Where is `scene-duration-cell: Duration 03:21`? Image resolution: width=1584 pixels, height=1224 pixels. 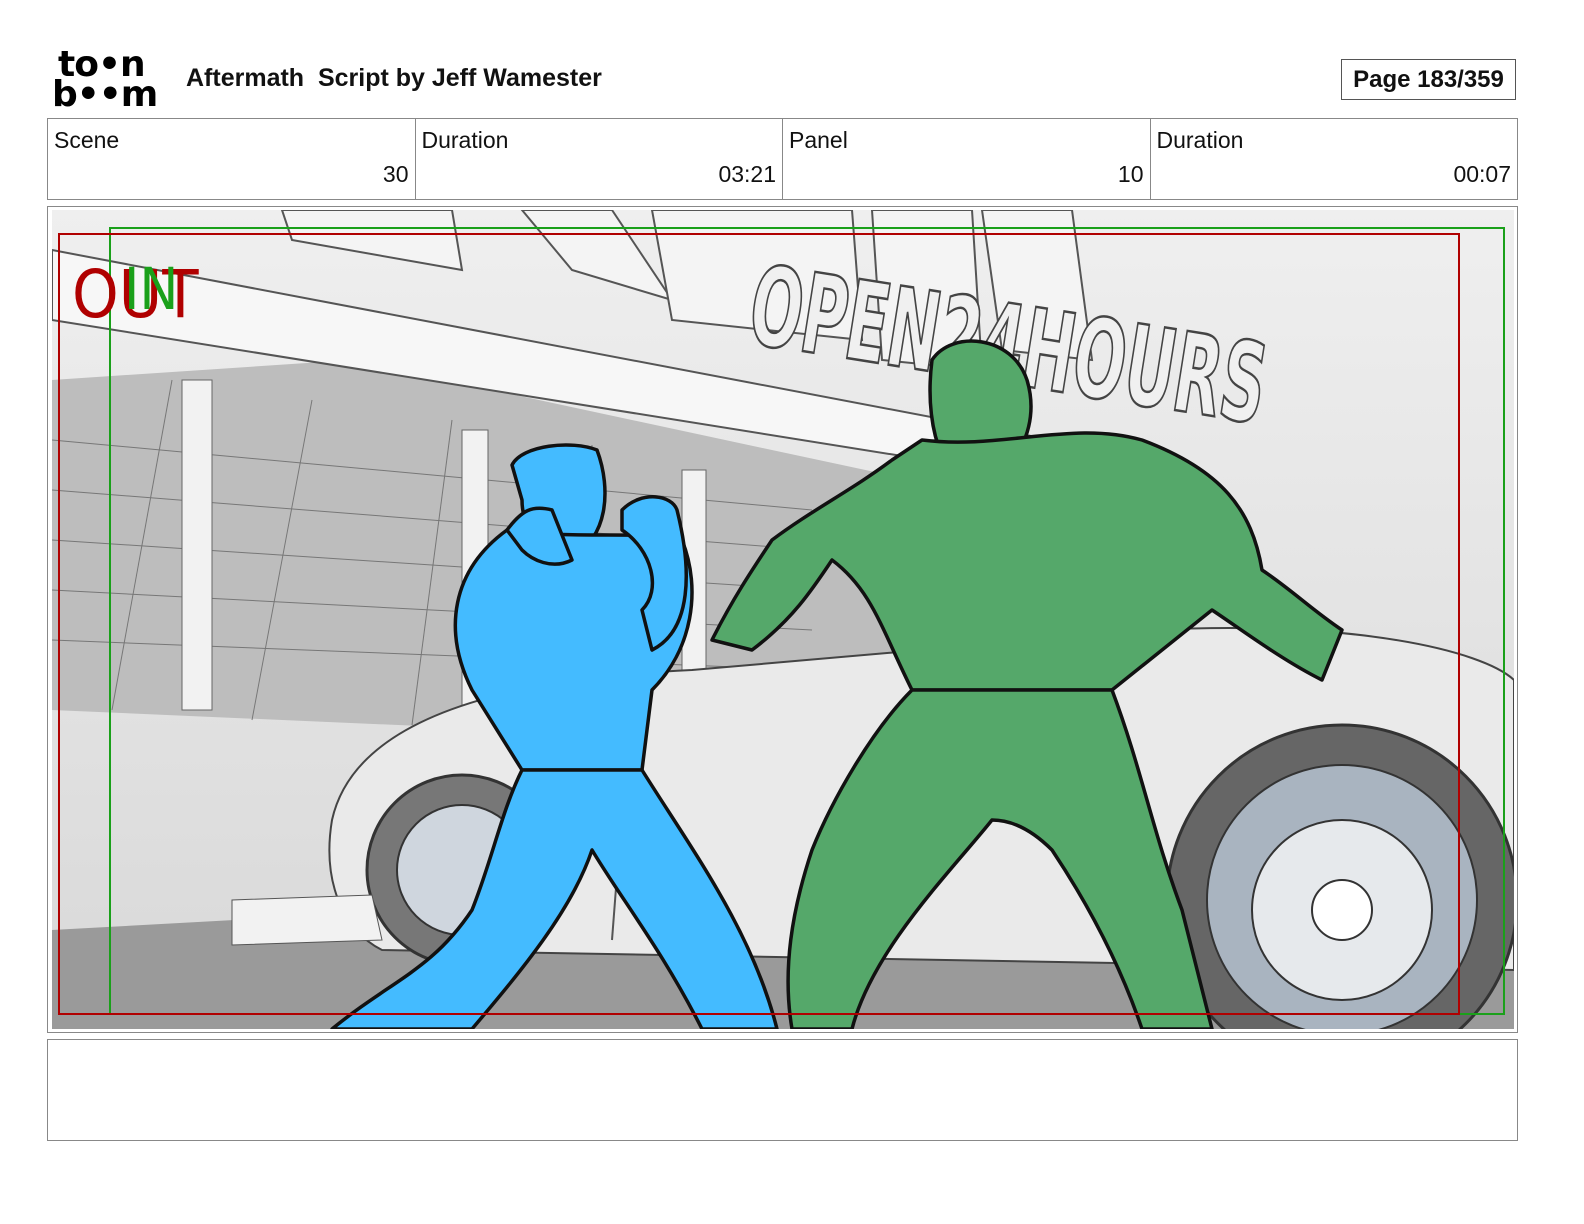
scene-duration-cell: Duration 03:21 is located at coordinates (599, 159).